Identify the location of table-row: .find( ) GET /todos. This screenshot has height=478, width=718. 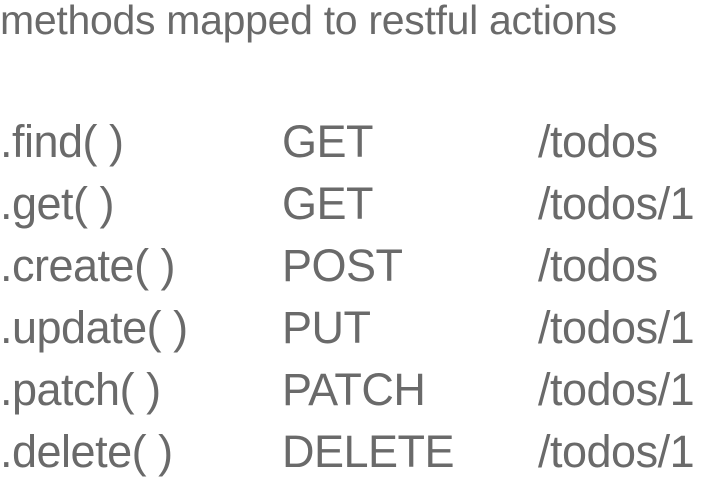
(359, 147).